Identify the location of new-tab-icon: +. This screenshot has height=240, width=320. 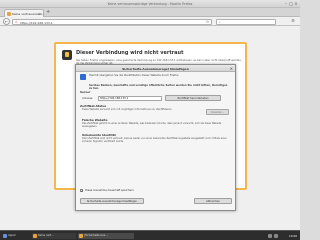
(48, 13).